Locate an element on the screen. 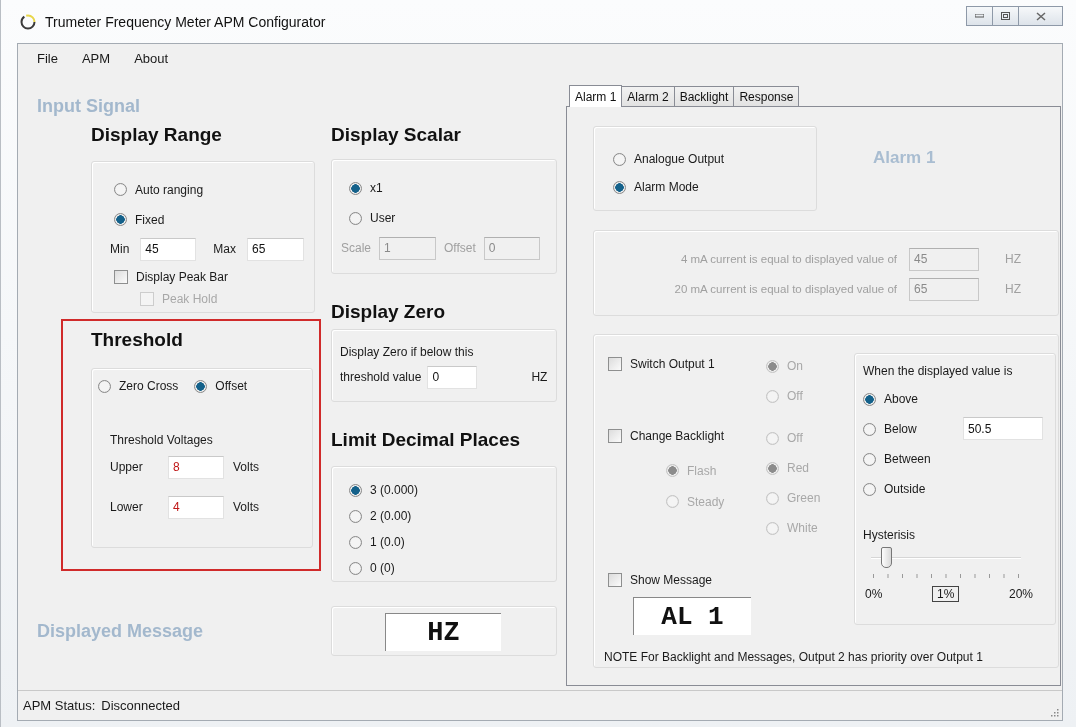 The height and width of the screenshot is (727, 1076). group-heading: Display Zero is located at coordinates (389, 312).